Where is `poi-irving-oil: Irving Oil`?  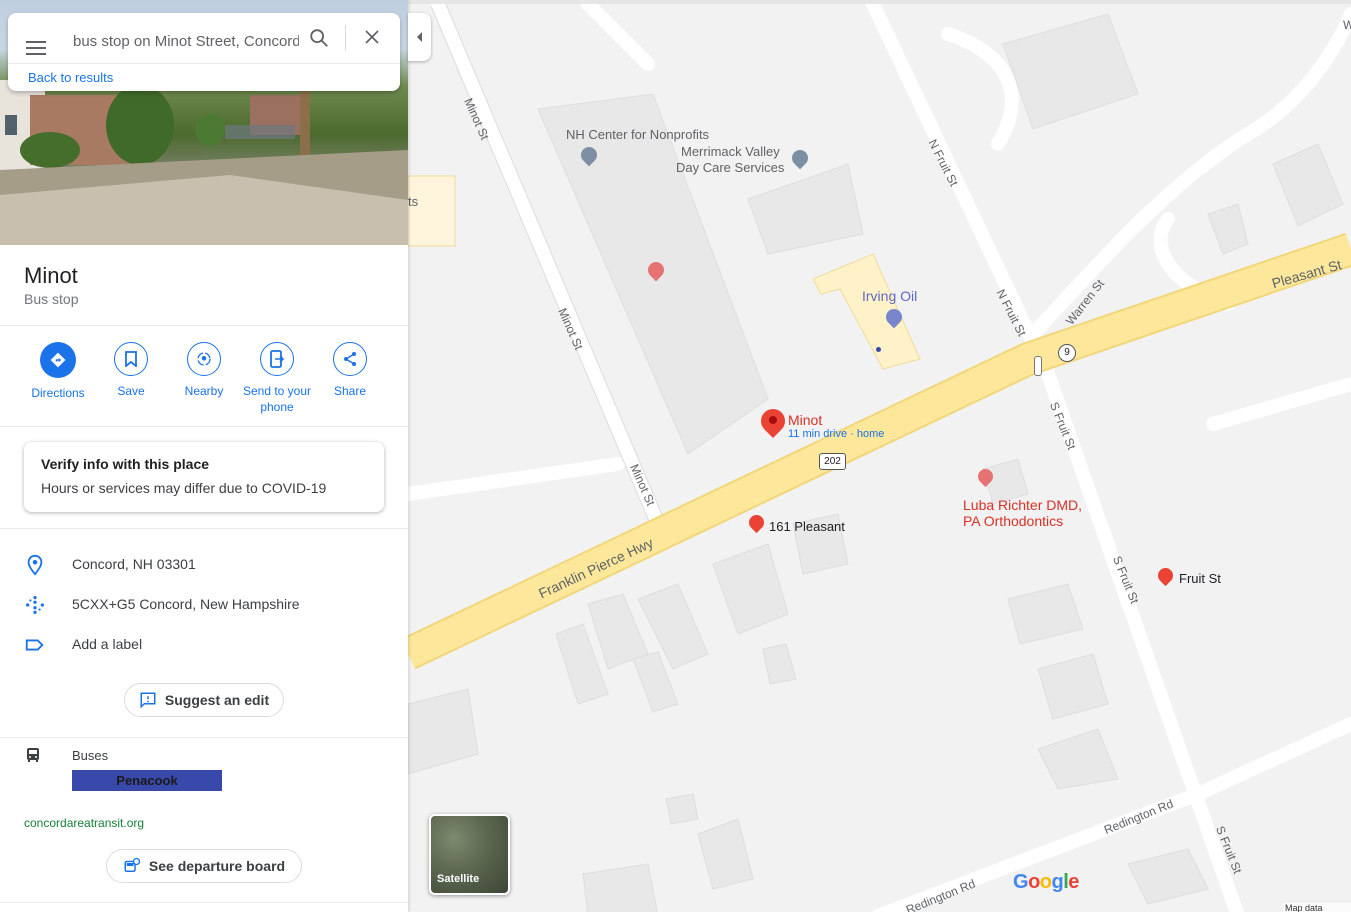 poi-irving-oil: Irving Oil is located at coordinates (889, 296).